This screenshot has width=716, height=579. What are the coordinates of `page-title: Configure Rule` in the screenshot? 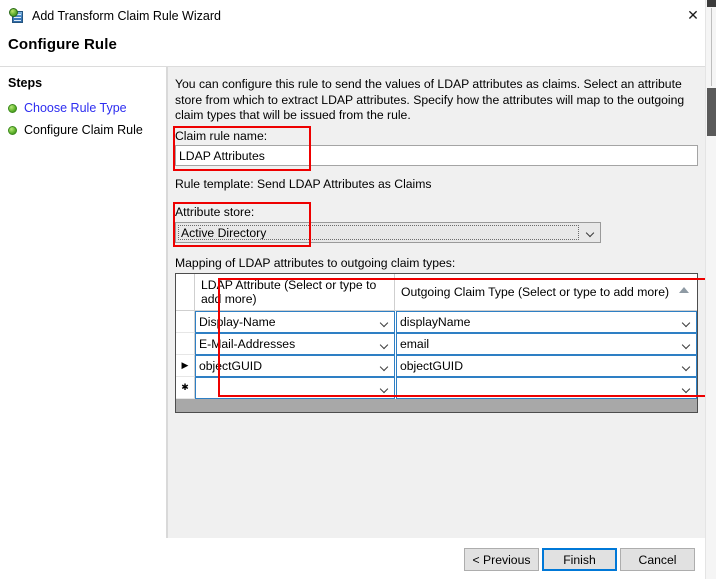 It's located at (62, 44).